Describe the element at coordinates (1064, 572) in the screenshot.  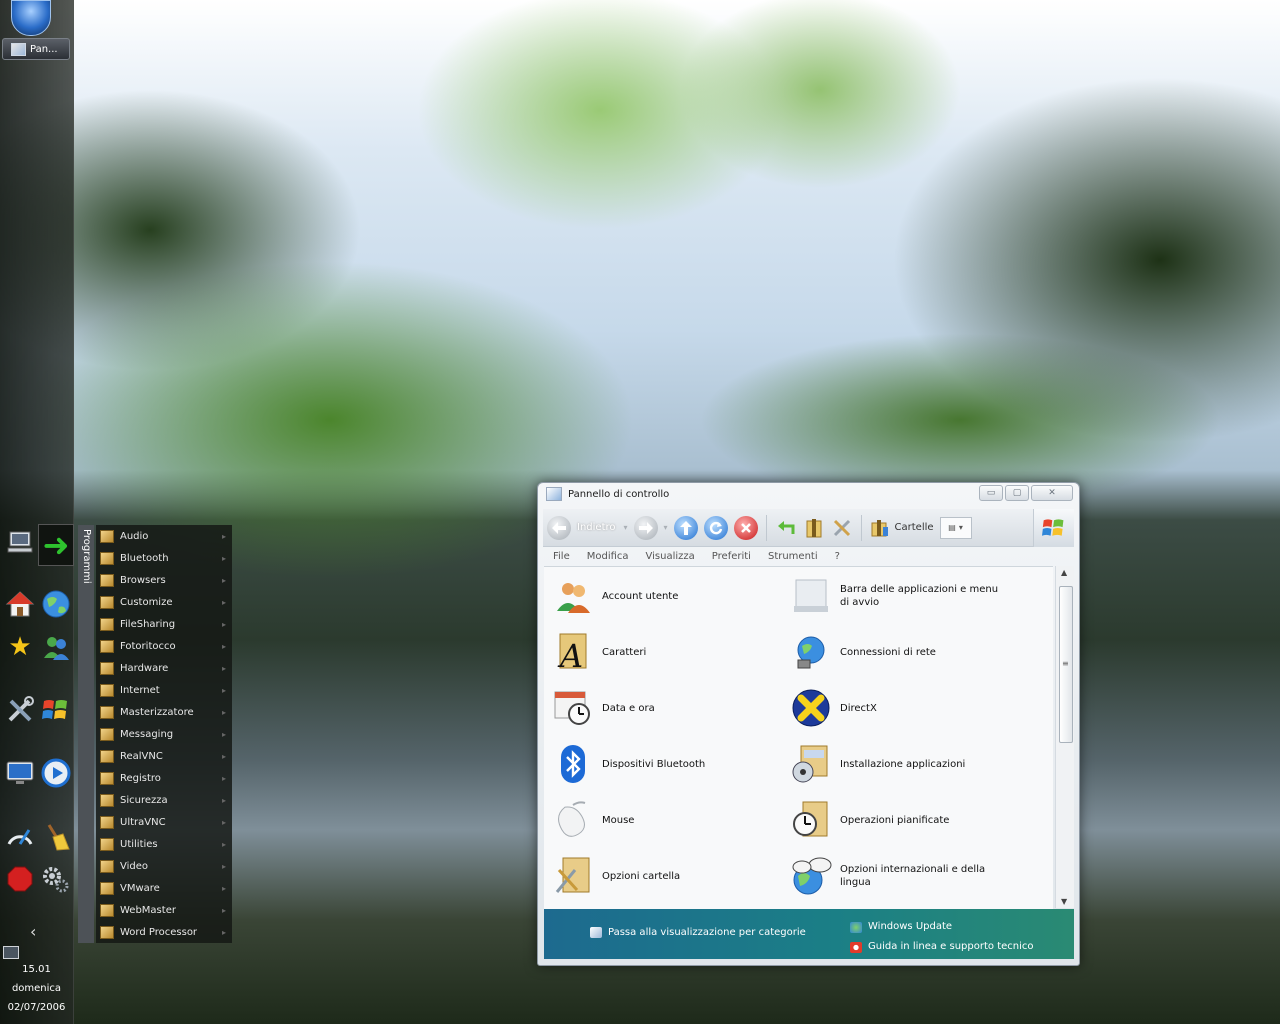
I see `scroll-up-icon: ▲` at that location.